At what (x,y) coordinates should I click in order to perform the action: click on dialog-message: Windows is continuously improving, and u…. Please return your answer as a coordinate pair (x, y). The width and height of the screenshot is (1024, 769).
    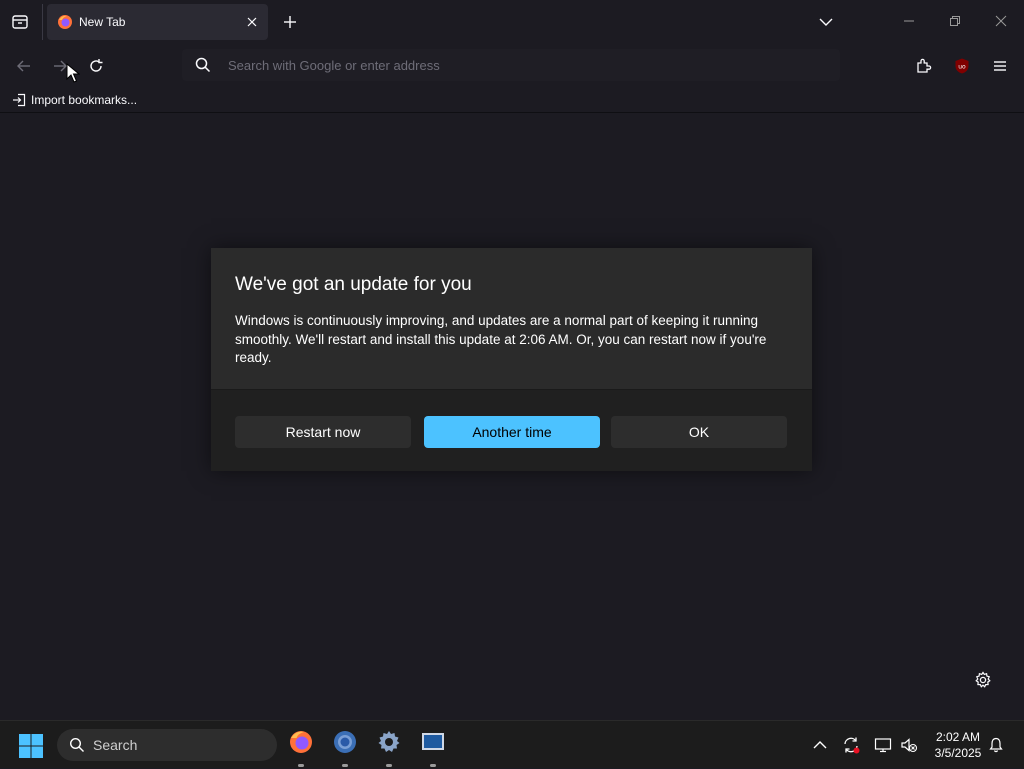
    Looking at the image, I should click on (501, 339).